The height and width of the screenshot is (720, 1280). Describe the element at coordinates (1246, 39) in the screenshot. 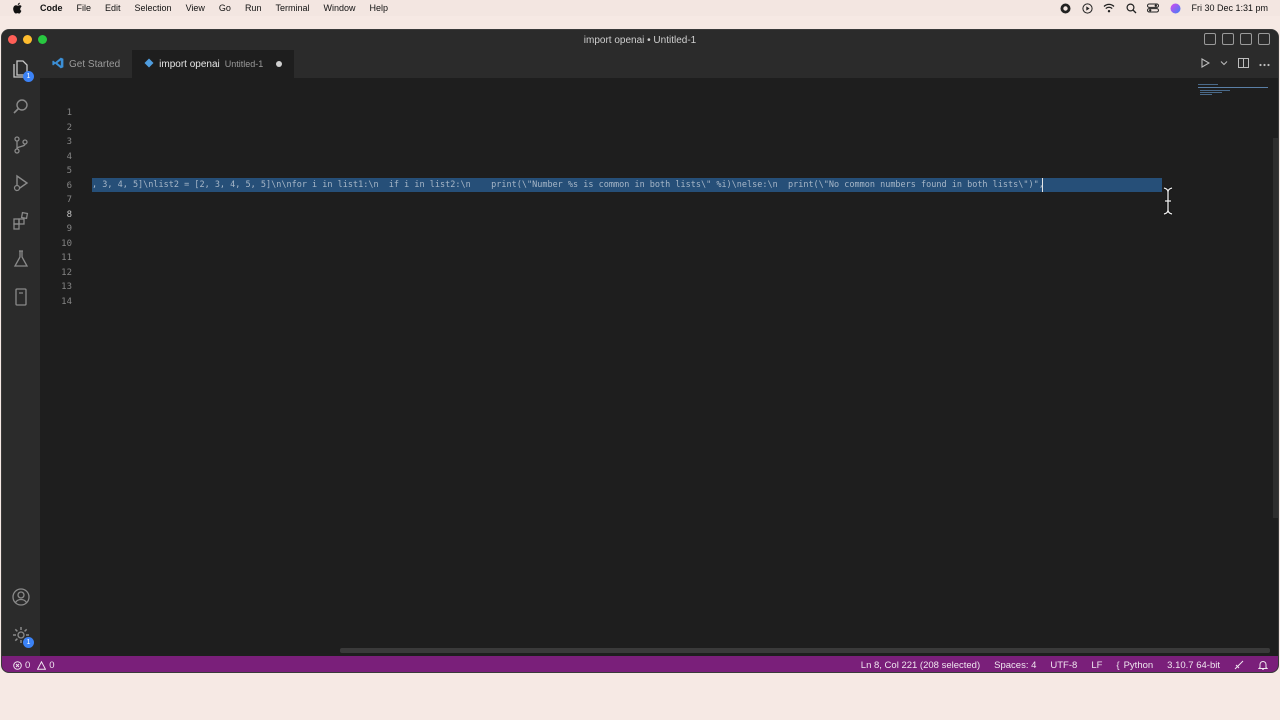

I see `toggle-secondary-sidebar-icon` at that location.